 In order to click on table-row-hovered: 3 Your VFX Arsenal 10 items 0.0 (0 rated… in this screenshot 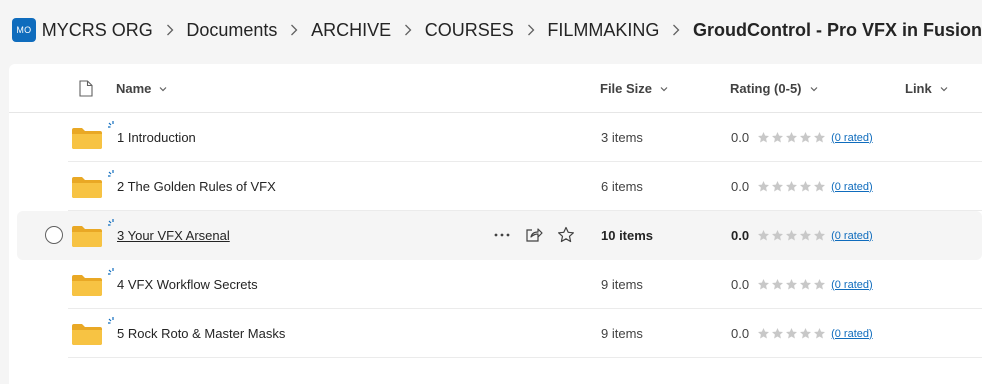, I will do `click(499, 235)`.